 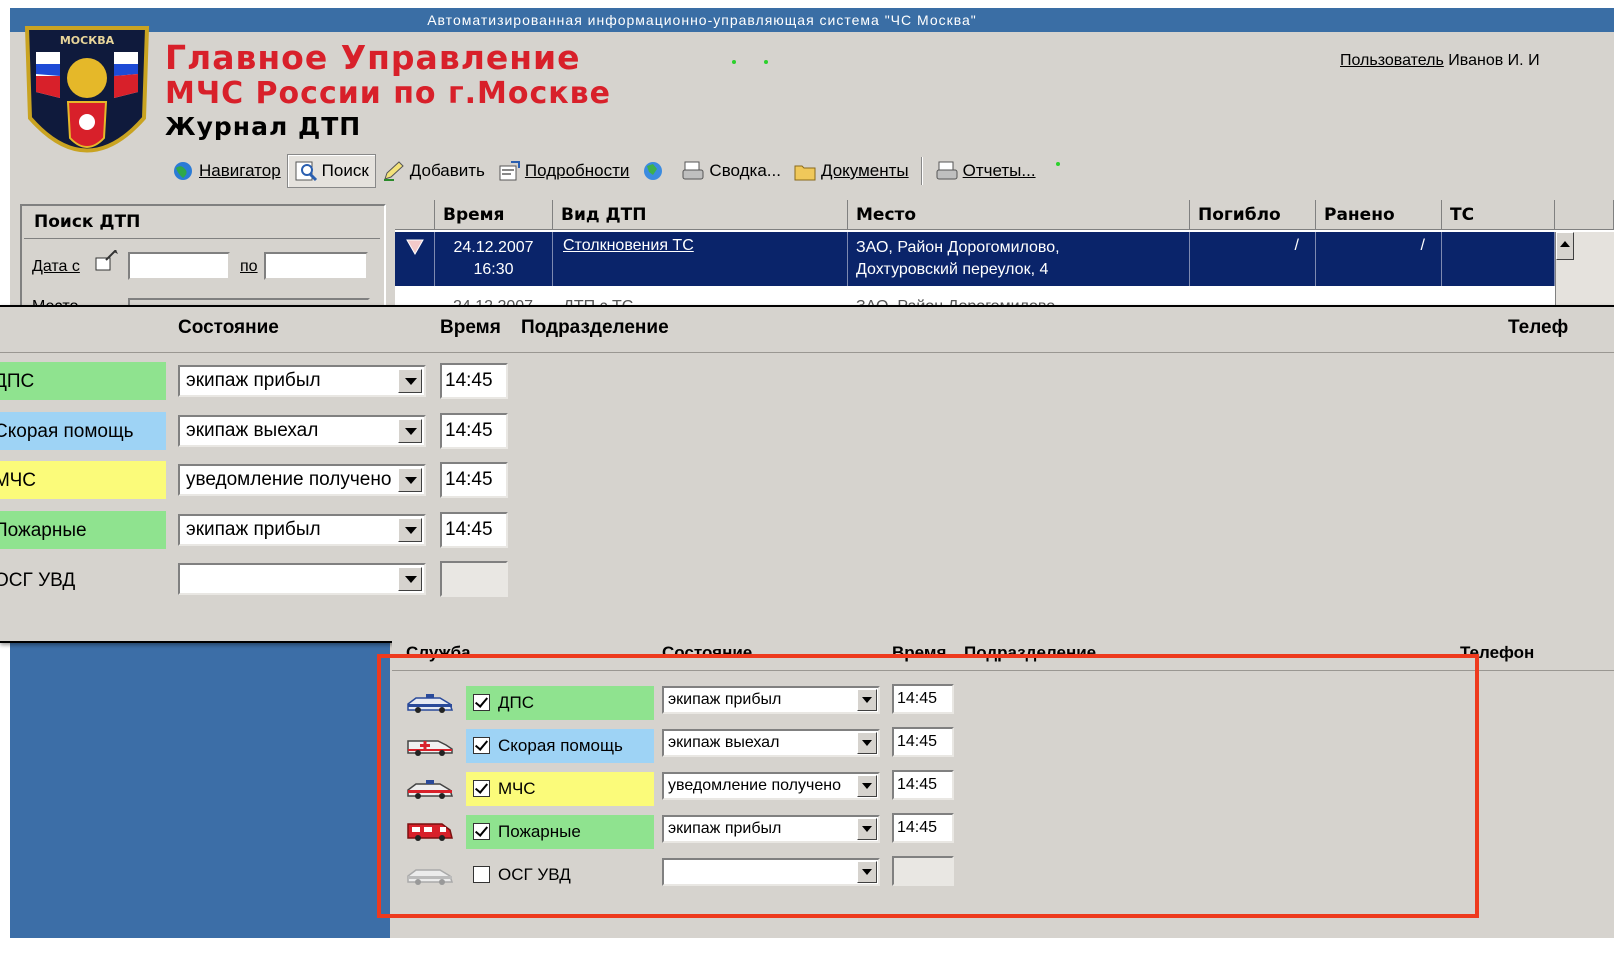 What do you see at coordinates (289, 479) in the screenshot?
I see `zoom-state-value: уведомление получено` at bounding box center [289, 479].